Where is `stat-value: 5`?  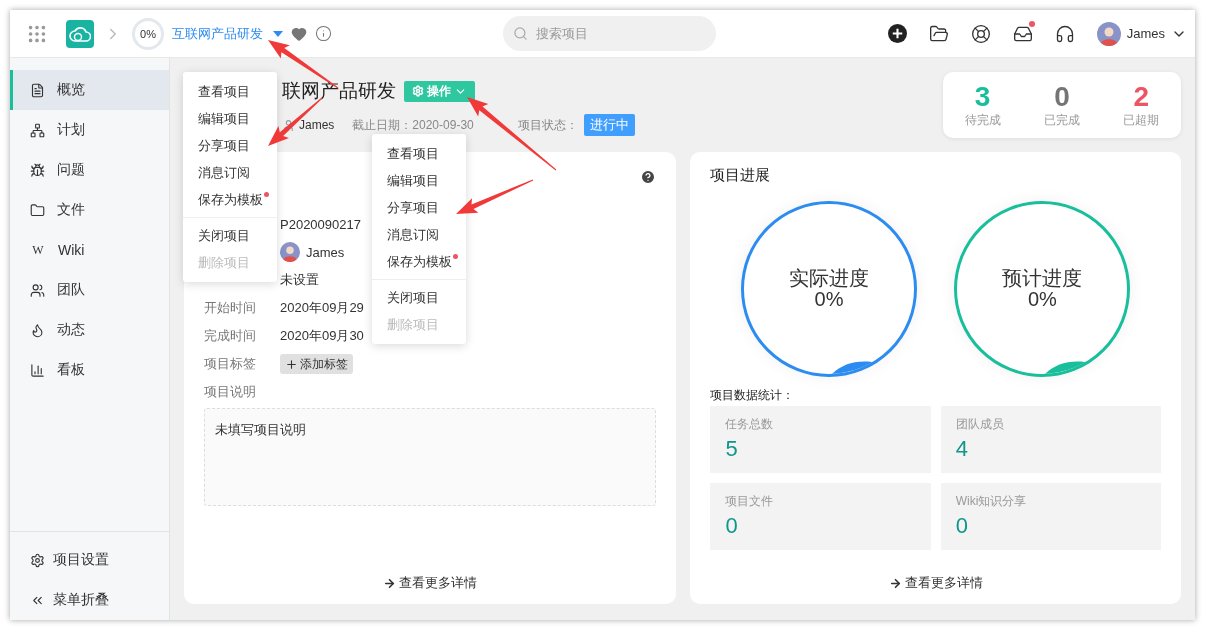 stat-value: 5 is located at coordinates (732, 449).